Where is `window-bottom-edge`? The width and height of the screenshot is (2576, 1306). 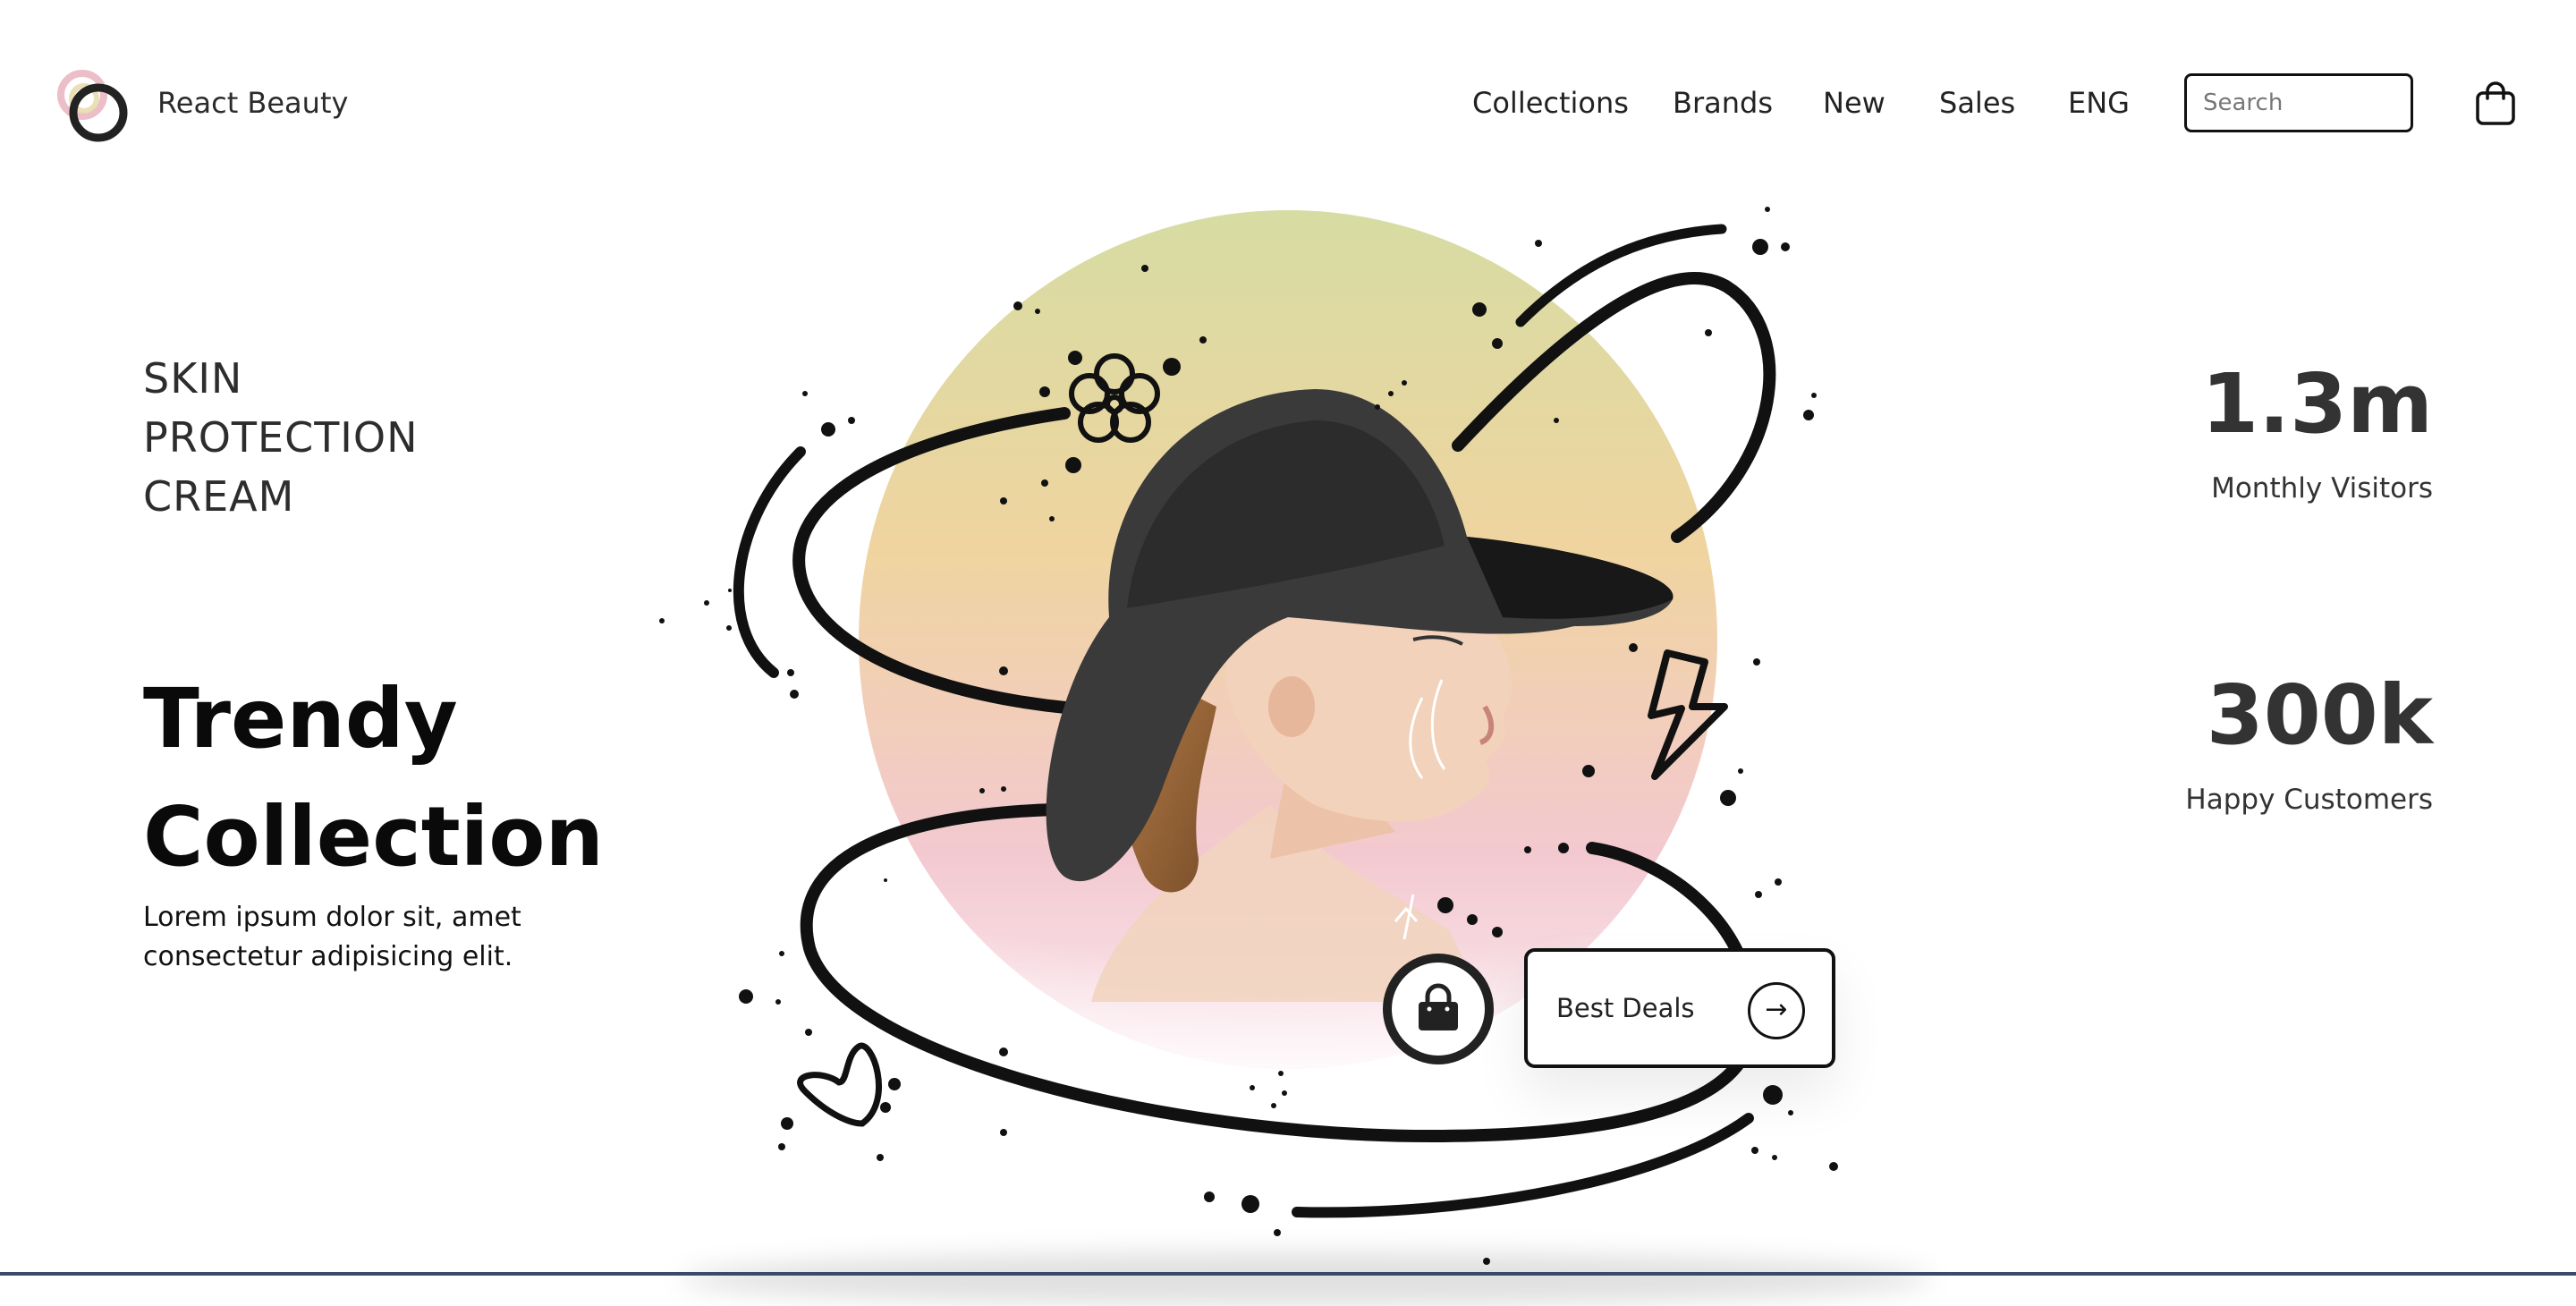
window-bottom-edge is located at coordinates (1288, 1274).